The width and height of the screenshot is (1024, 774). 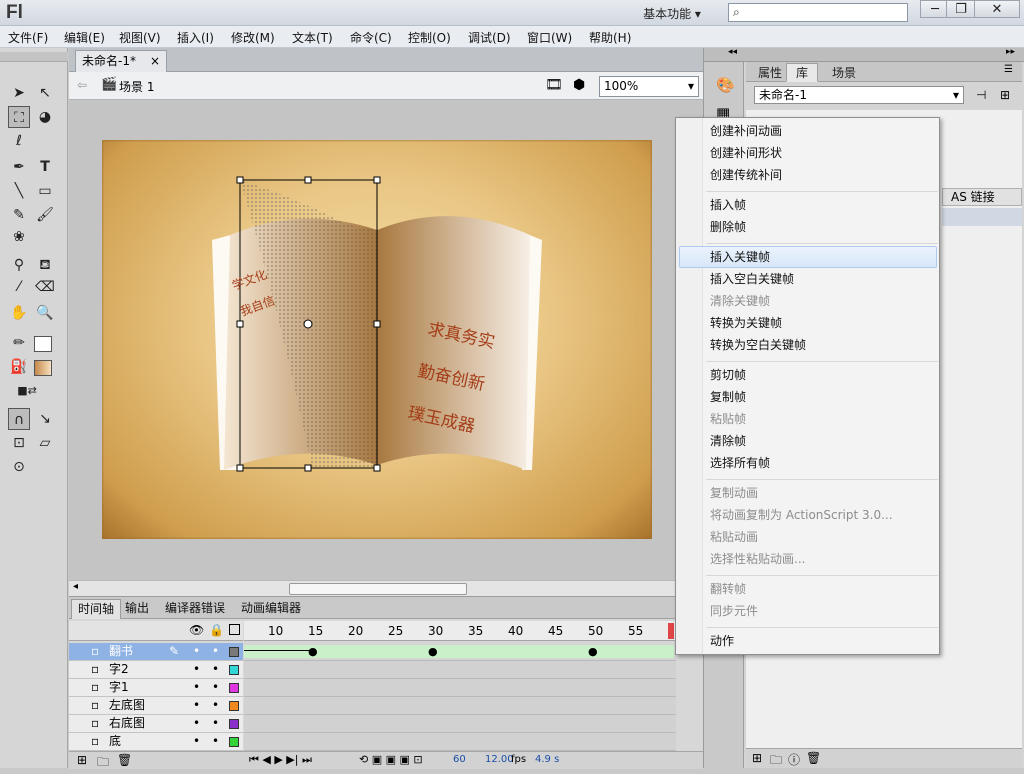 What do you see at coordinates (156, 670) in the screenshot?
I see `layer-row: ▫ 字2 • •` at bounding box center [156, 670].